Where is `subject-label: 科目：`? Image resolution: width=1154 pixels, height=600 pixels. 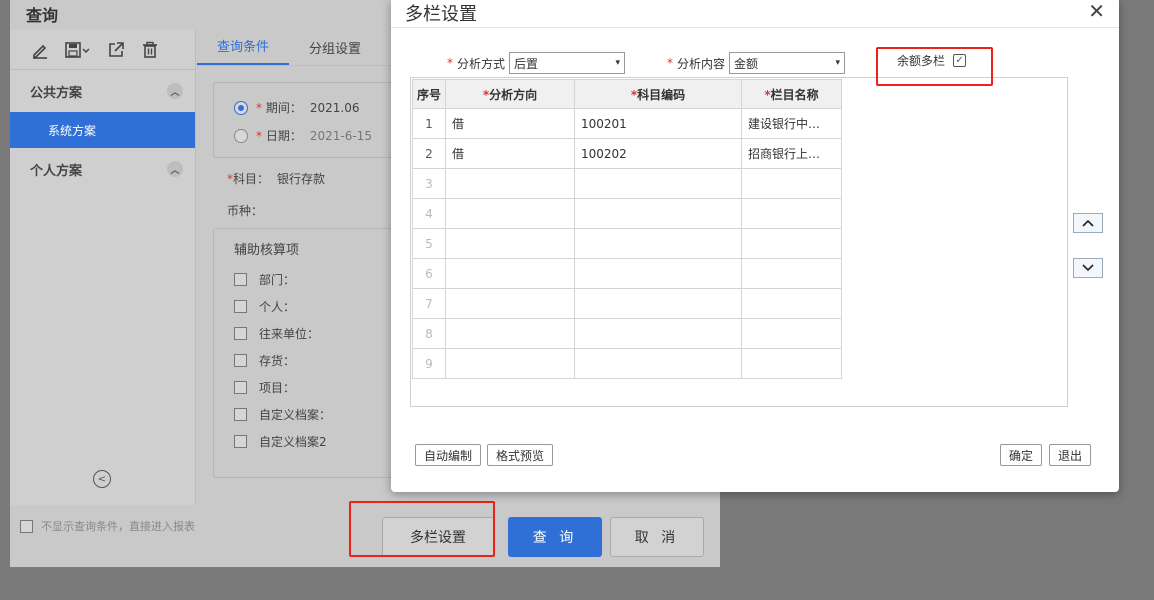 subject-label: 科目： is located at coordinates (251, 179).